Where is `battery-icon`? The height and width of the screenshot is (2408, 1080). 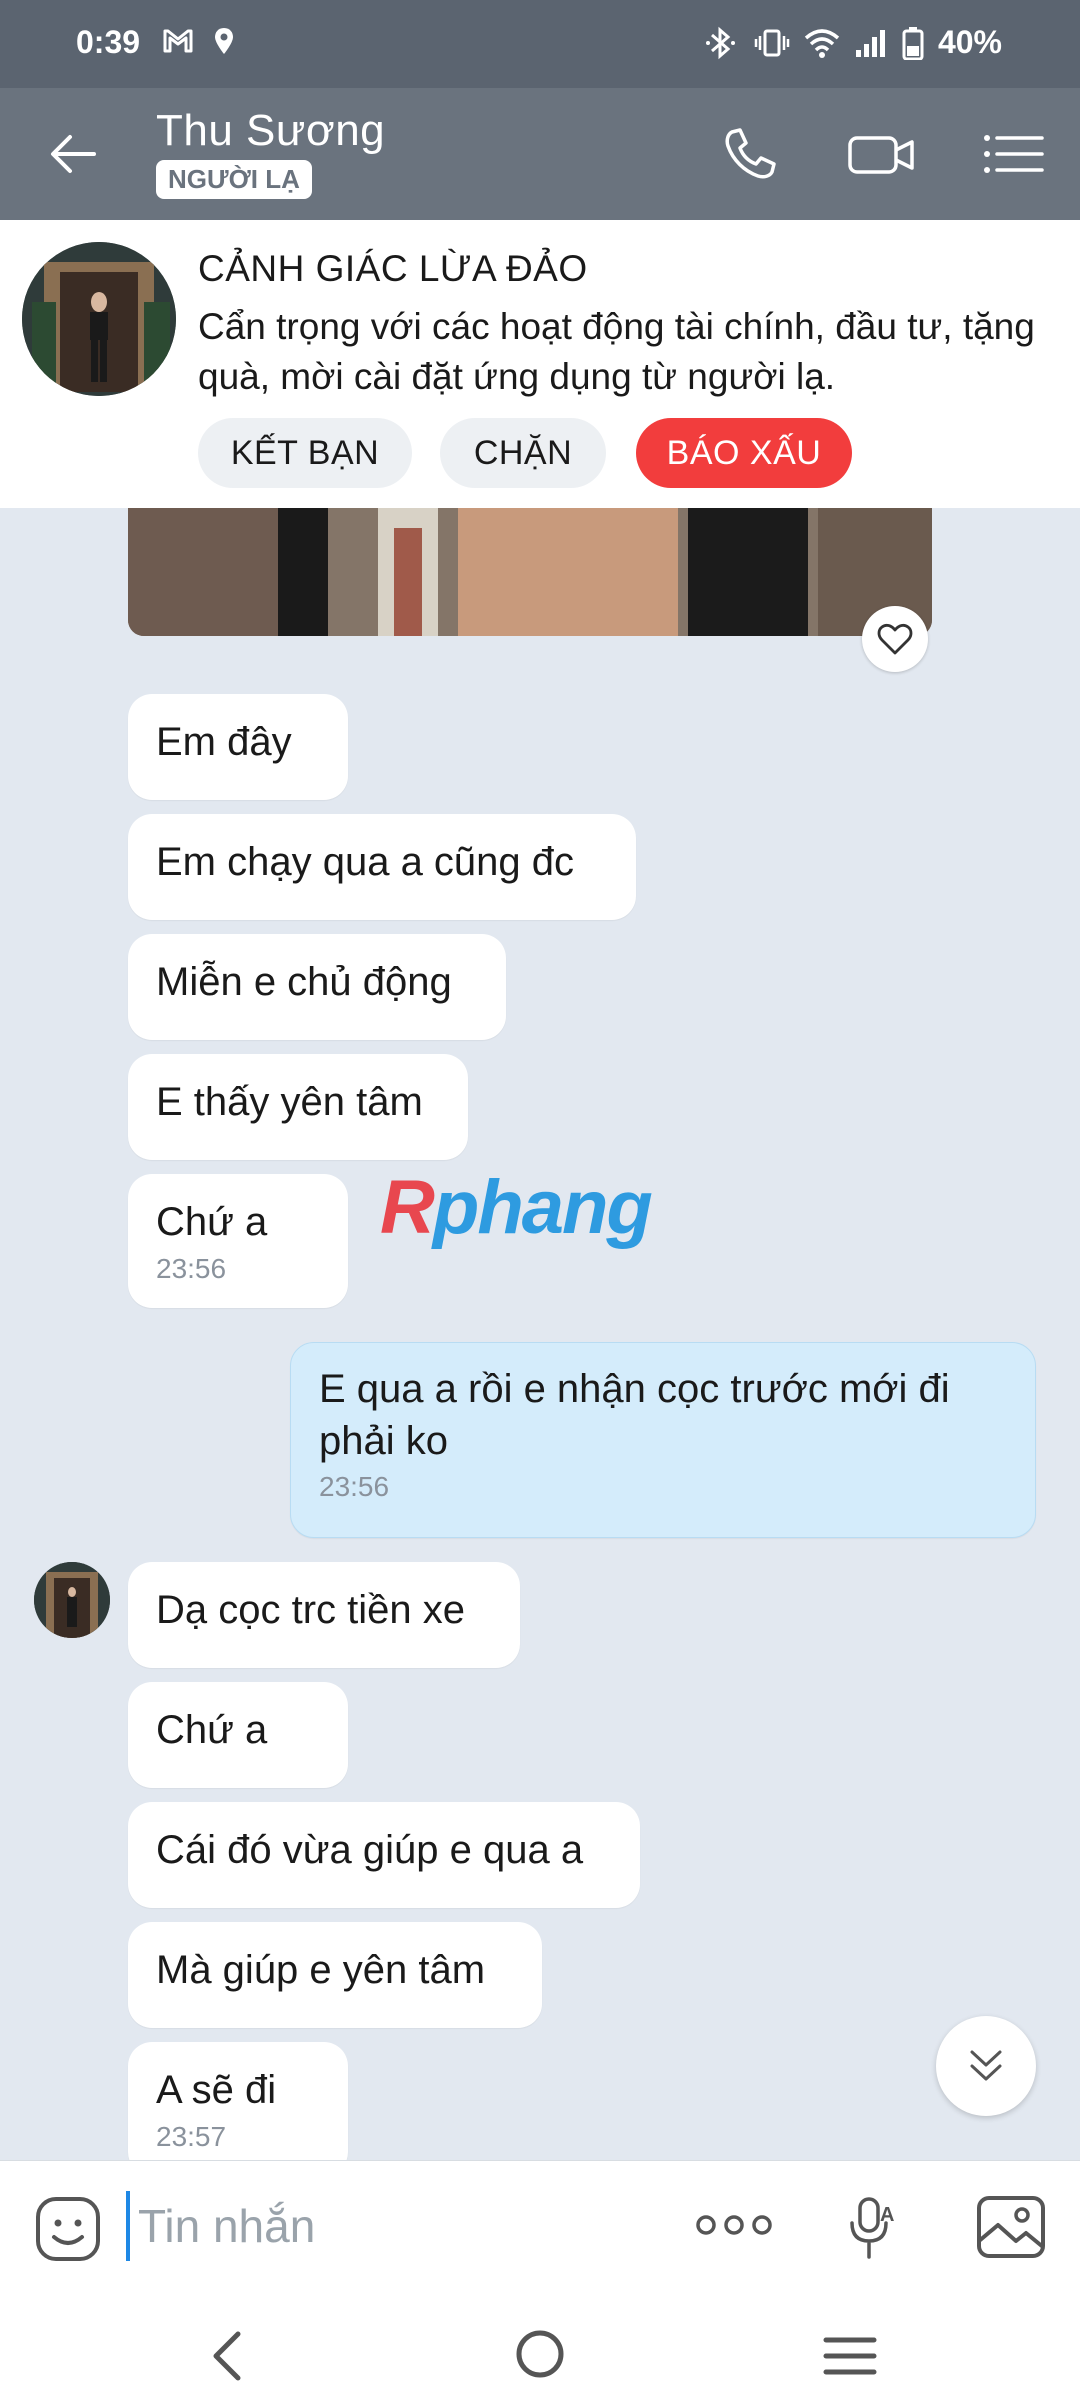
battery-icon is located at coordinates (913, 43).